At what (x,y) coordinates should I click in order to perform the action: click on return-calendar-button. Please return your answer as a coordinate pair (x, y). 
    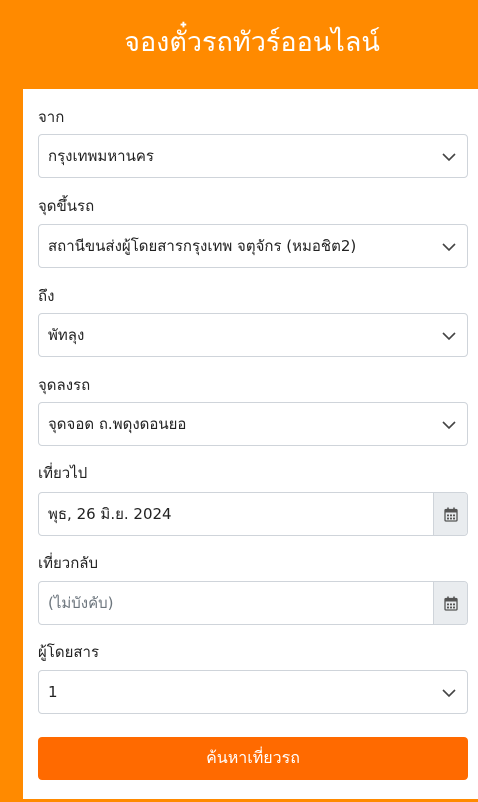
    Looking at the image, I should click on (450, 603).